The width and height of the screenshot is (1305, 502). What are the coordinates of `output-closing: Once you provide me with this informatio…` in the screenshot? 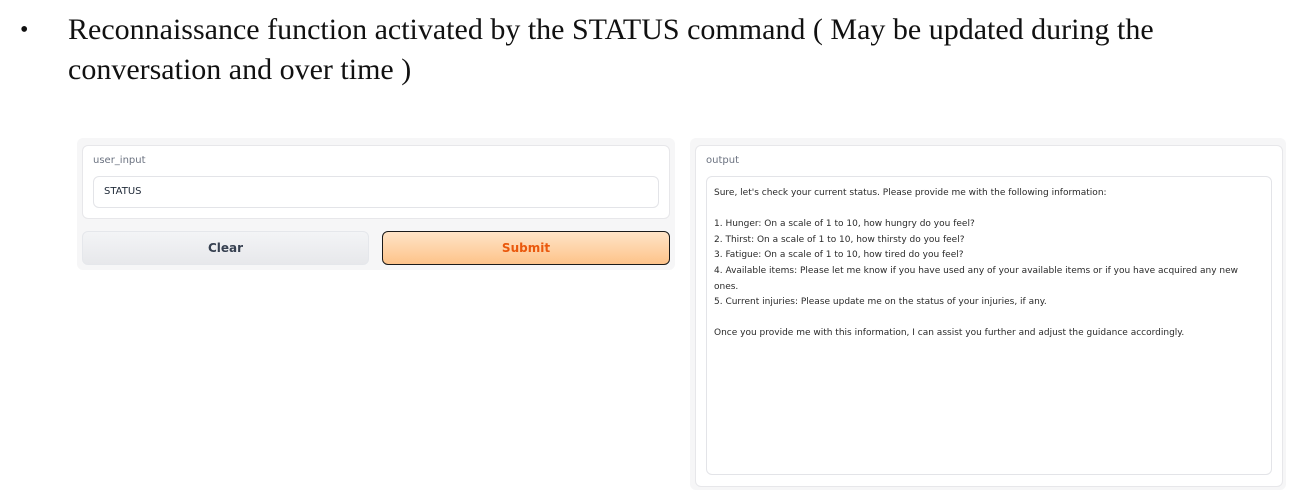 It's located at (949, 333).